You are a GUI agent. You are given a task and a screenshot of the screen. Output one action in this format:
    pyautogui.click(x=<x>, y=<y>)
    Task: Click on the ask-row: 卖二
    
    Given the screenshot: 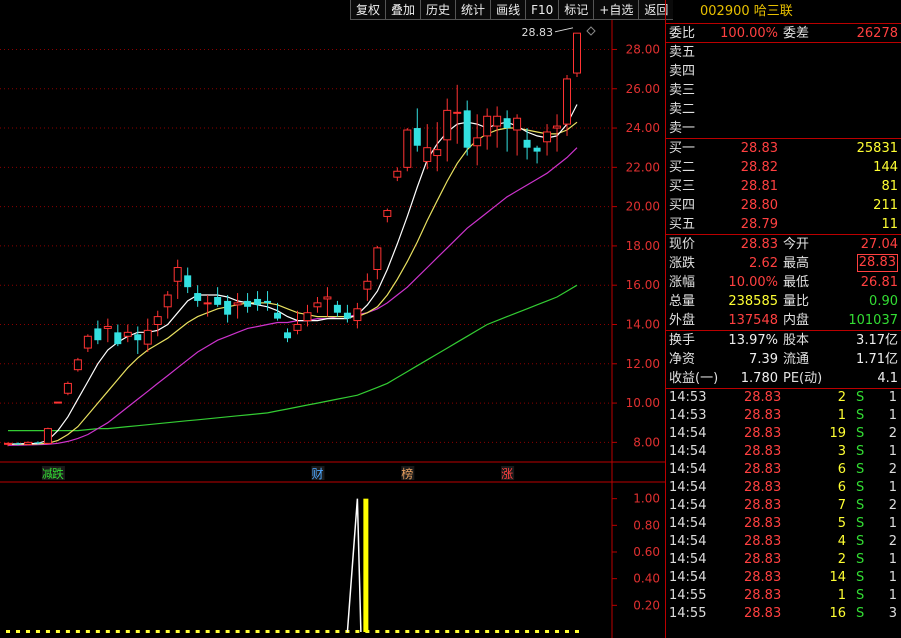 What is the action you would take?
    pyautogui.click(x=783, y=109)
    